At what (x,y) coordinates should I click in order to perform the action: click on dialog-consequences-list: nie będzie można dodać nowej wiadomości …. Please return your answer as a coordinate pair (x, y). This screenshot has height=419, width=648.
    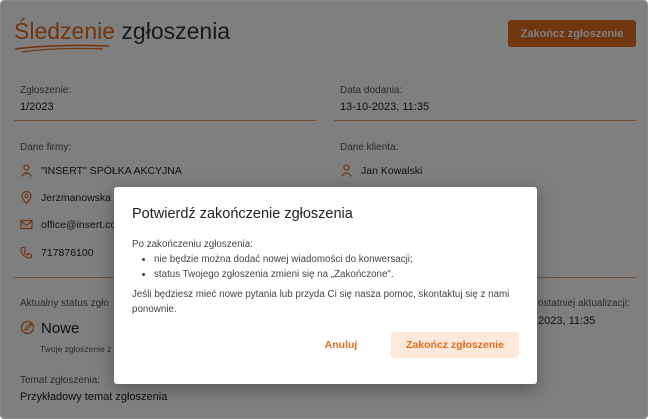
    Looking at the image, I should click on (338, 267).